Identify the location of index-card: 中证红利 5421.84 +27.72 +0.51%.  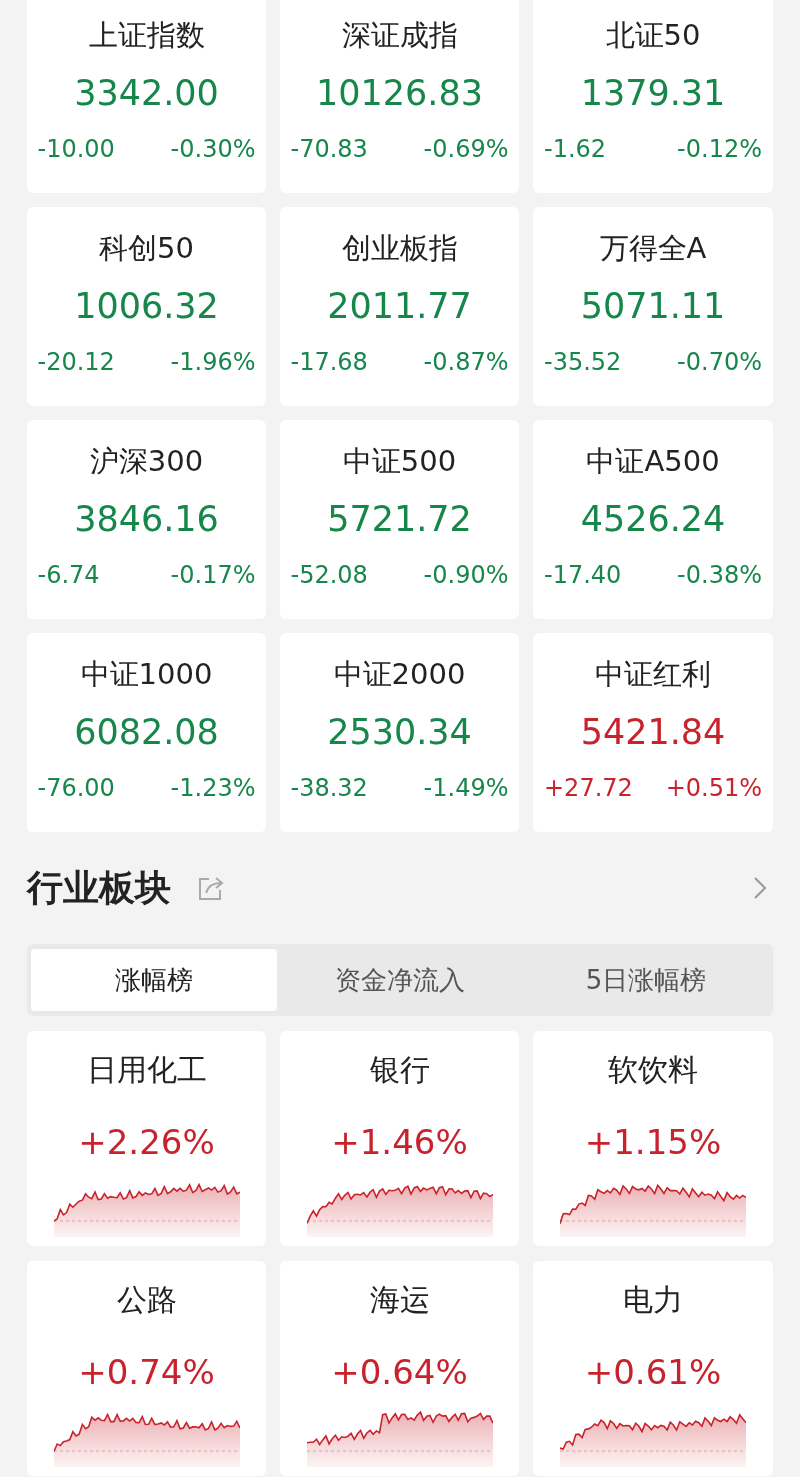
(653, 732).